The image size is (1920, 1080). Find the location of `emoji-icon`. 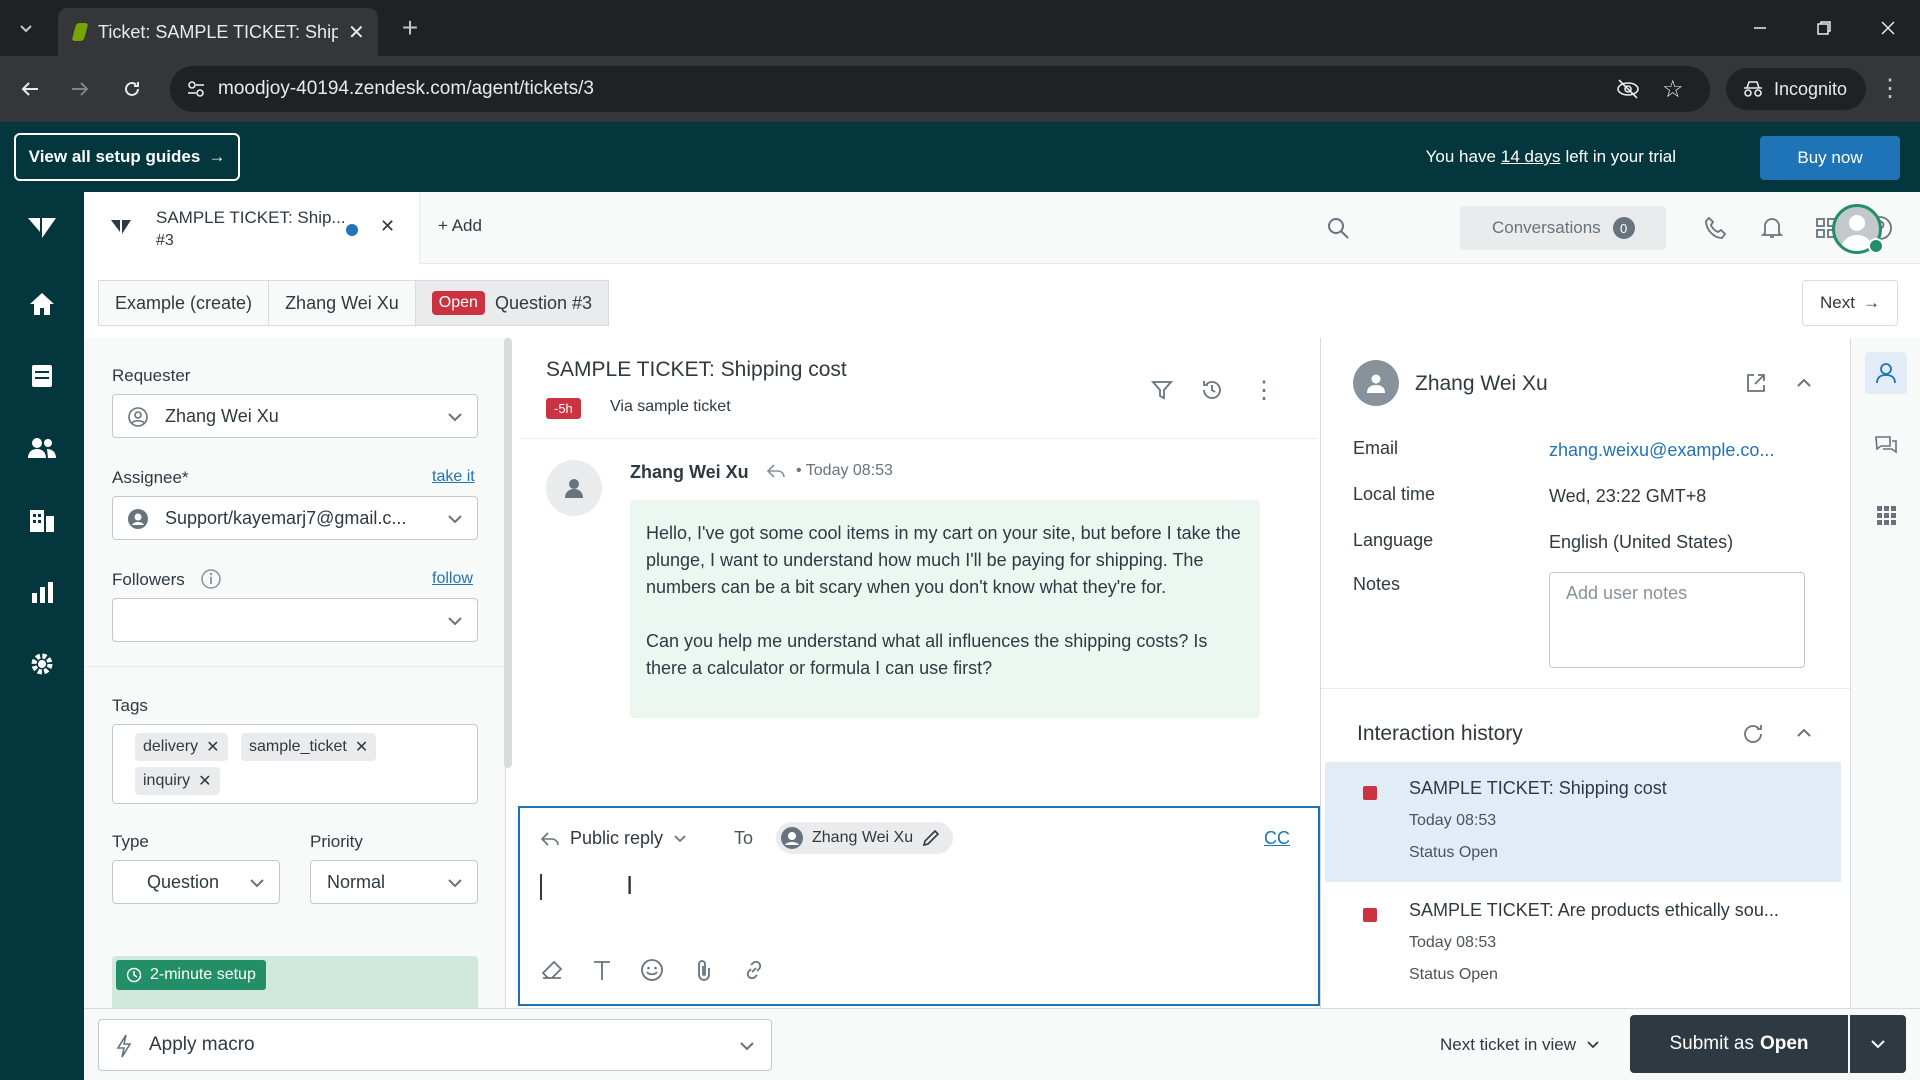

emoji-icon is located at coordinates (652, 970).